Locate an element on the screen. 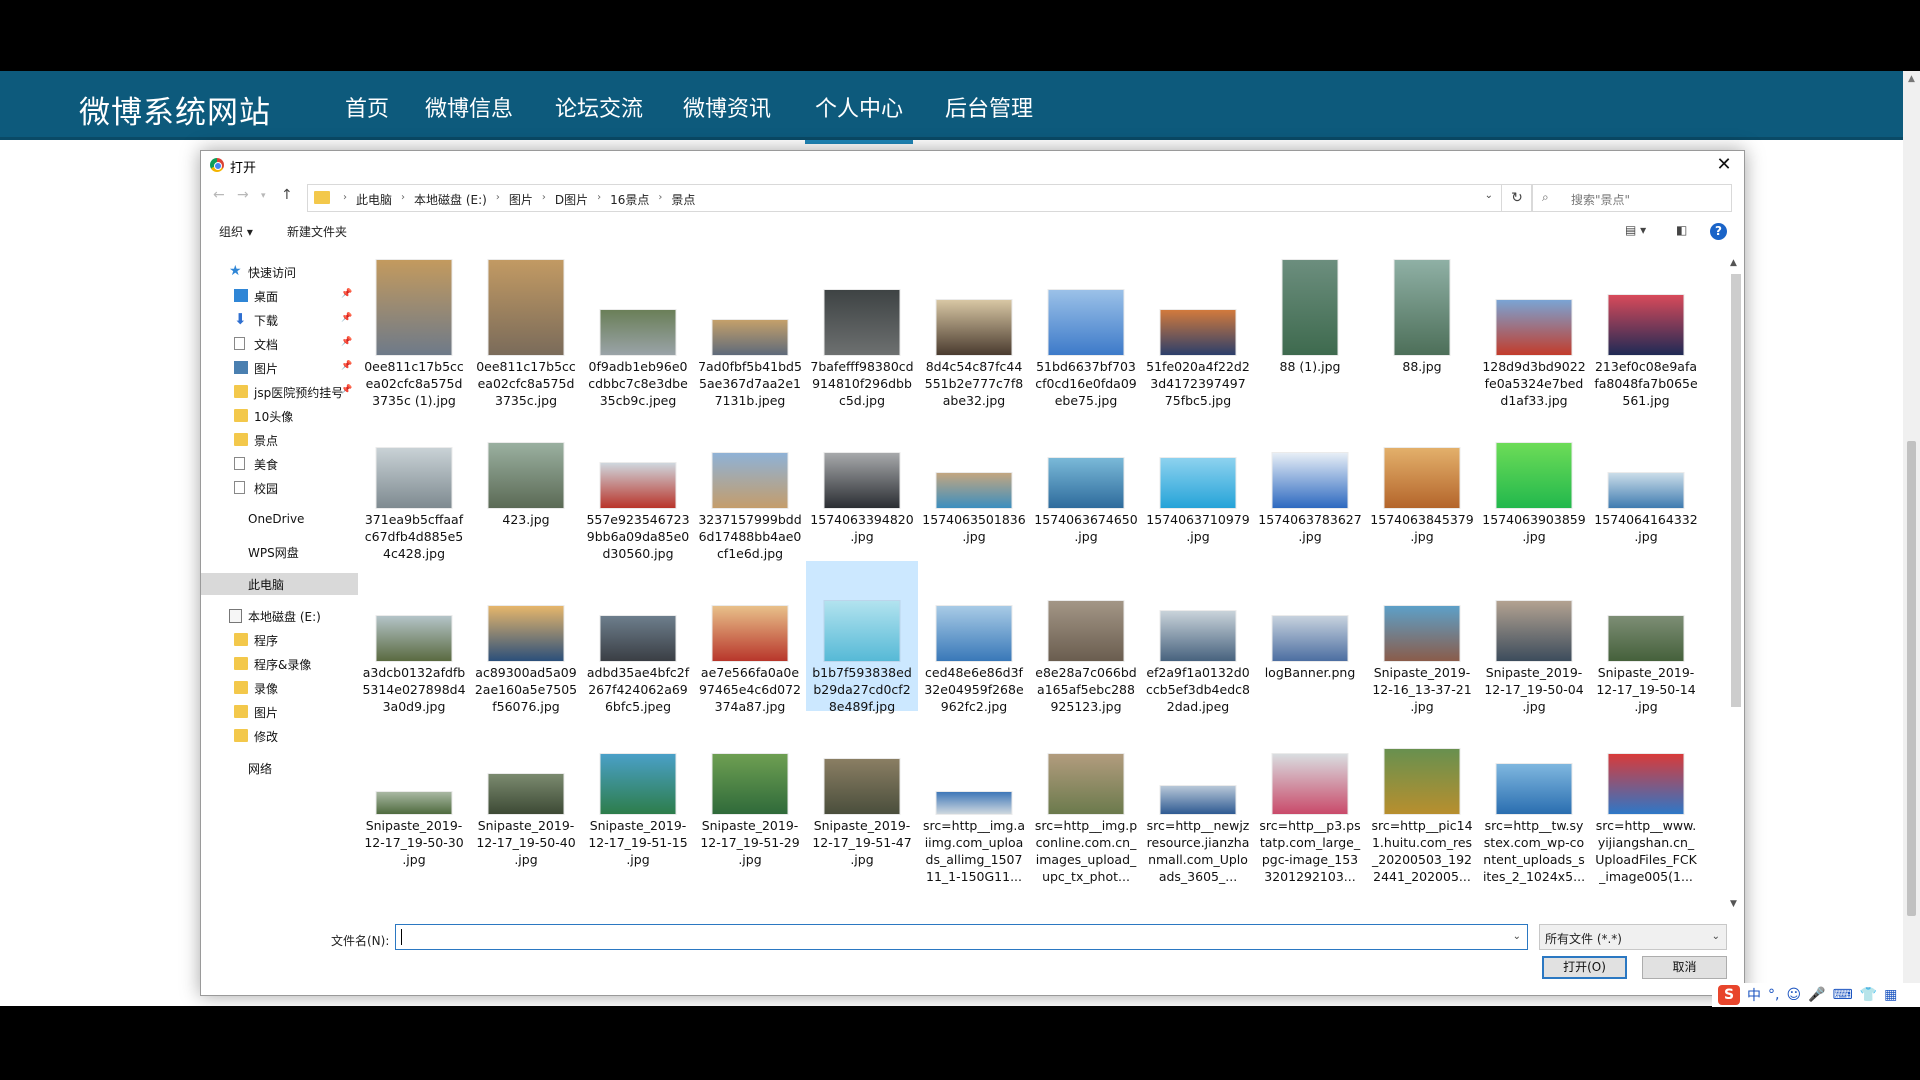 The image size is (1920, 1080). filename-dropdown-icon: ⌄ is located at coordinates (1517, 936).